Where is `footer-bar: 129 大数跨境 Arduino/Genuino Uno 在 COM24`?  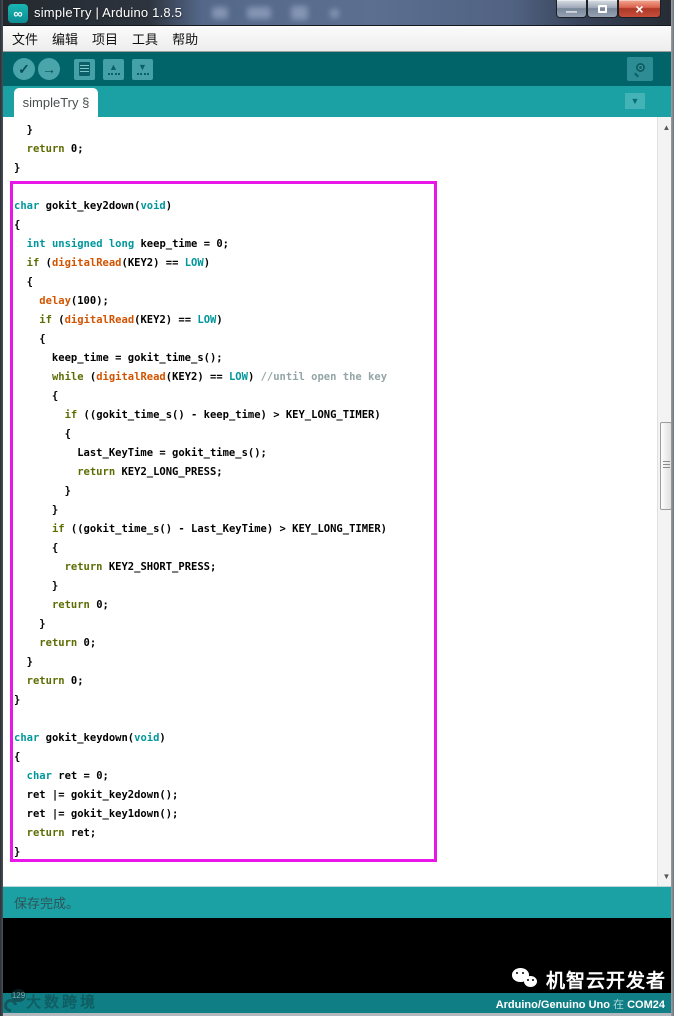 footer-bar: 129 大数跨境 Arduino/Genuino Uno 在 COM24 is located at coordinates (337, 1002).